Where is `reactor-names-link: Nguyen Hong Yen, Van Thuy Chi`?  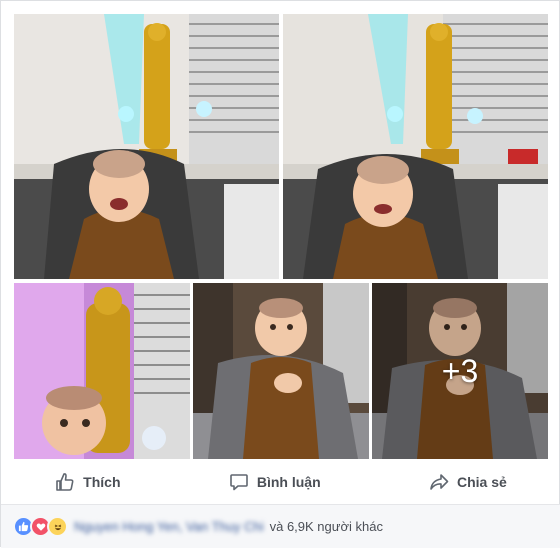 reactor-names-link: Nguyen Hong Yen, Van Thuy Chi is located at coordinates (169, 526).